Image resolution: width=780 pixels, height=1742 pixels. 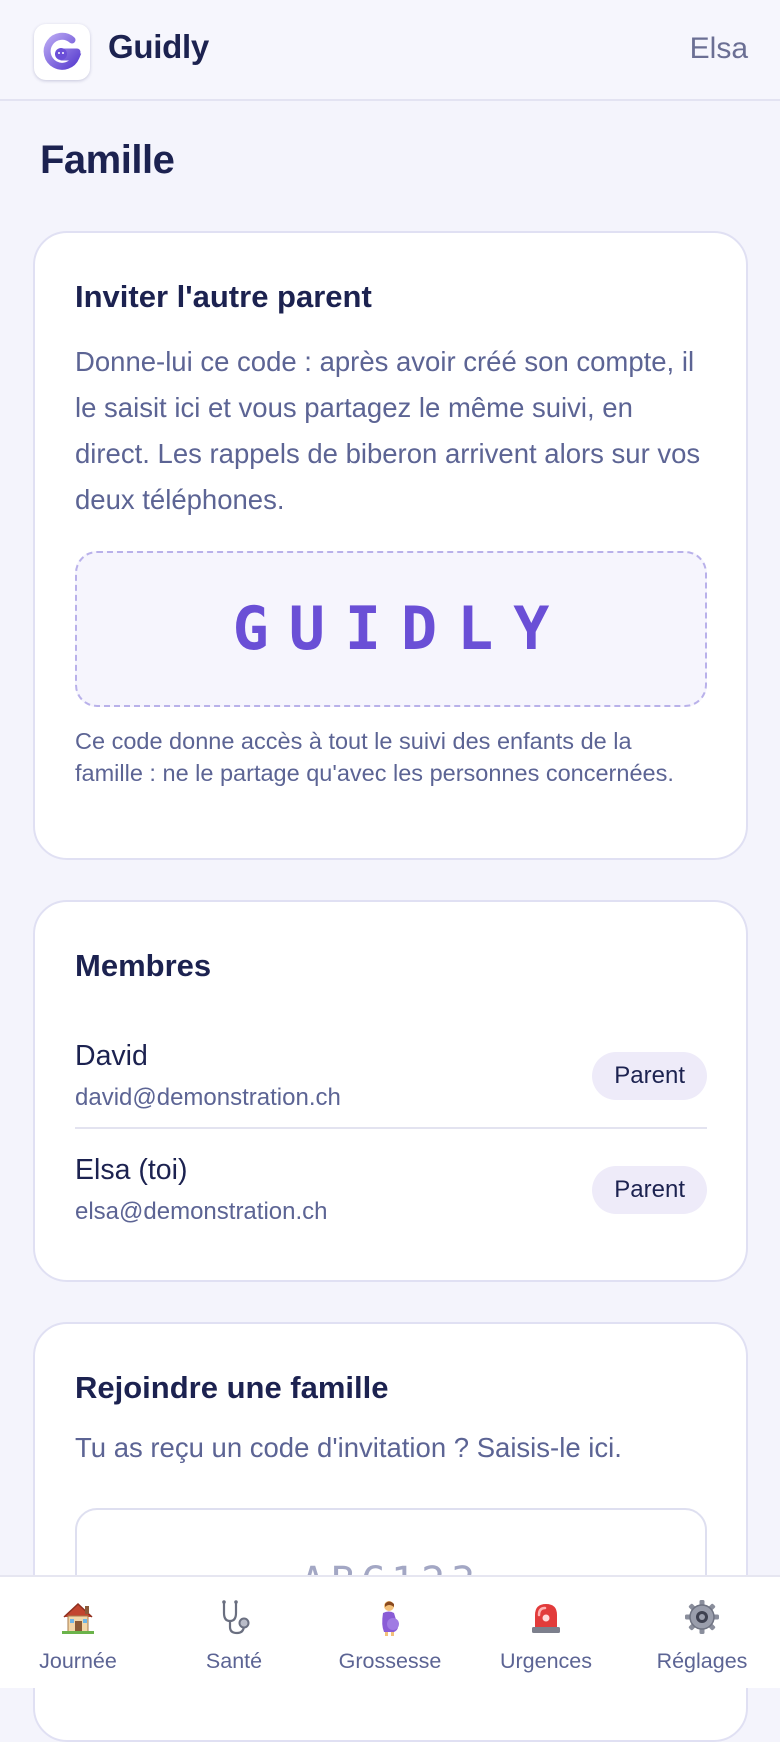 I want to click on nav-item-sante: Santé, so click(x=234, y=1633).